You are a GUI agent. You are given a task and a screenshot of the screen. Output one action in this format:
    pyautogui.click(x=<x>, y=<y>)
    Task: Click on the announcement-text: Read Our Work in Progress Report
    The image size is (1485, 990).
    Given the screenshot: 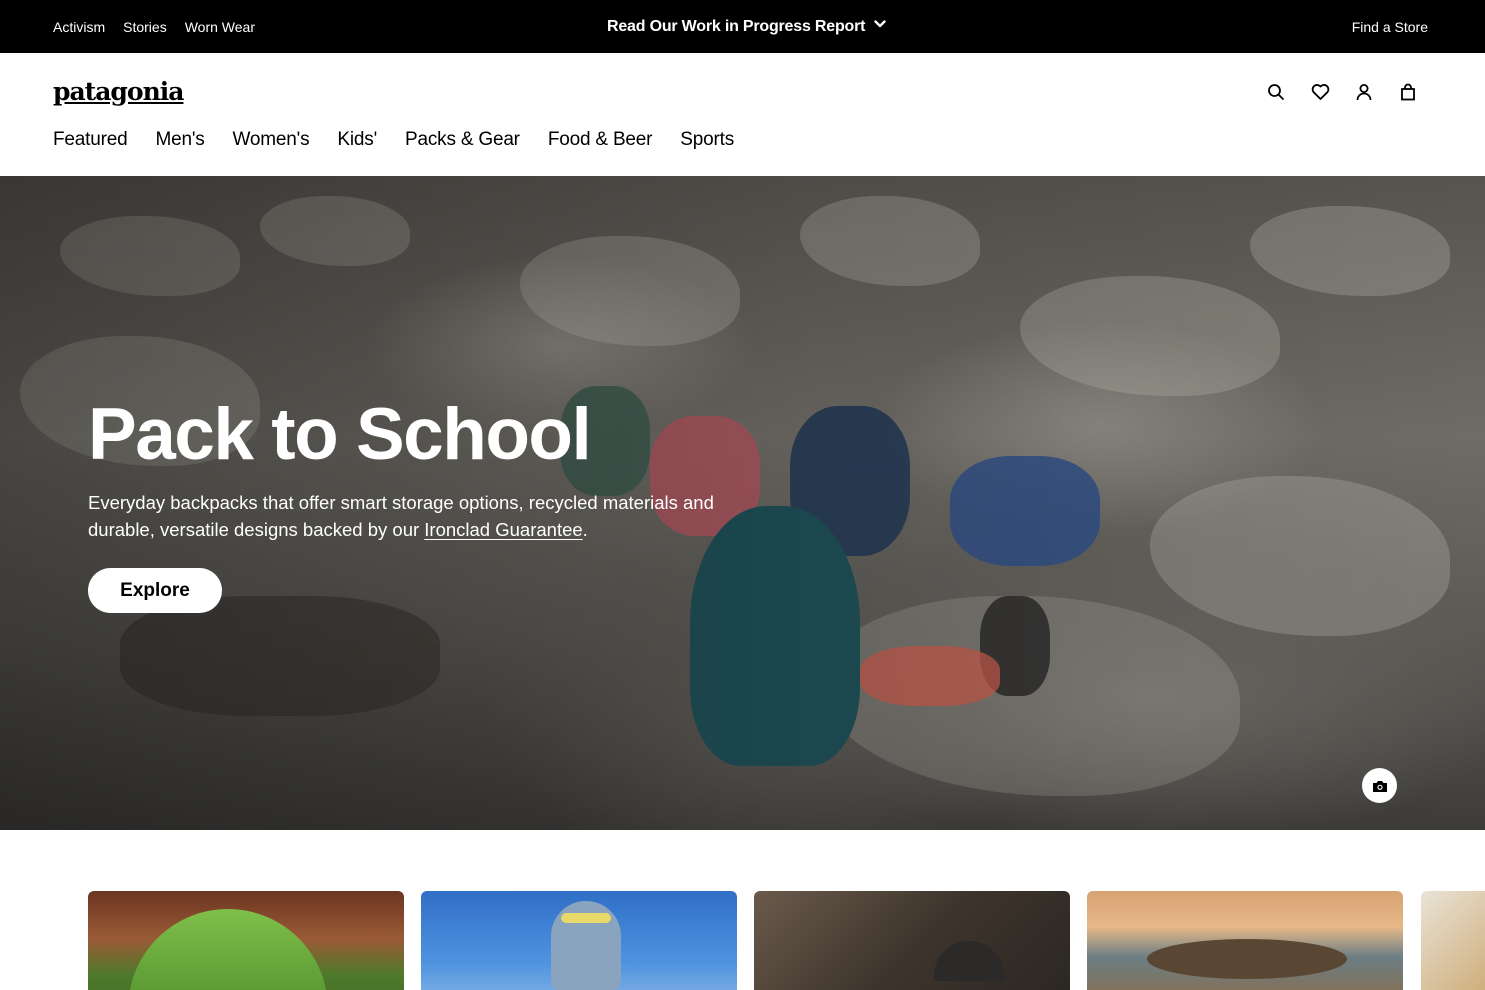 What is the action you would take?
    pyautogui.click(x=736, y=26)
    